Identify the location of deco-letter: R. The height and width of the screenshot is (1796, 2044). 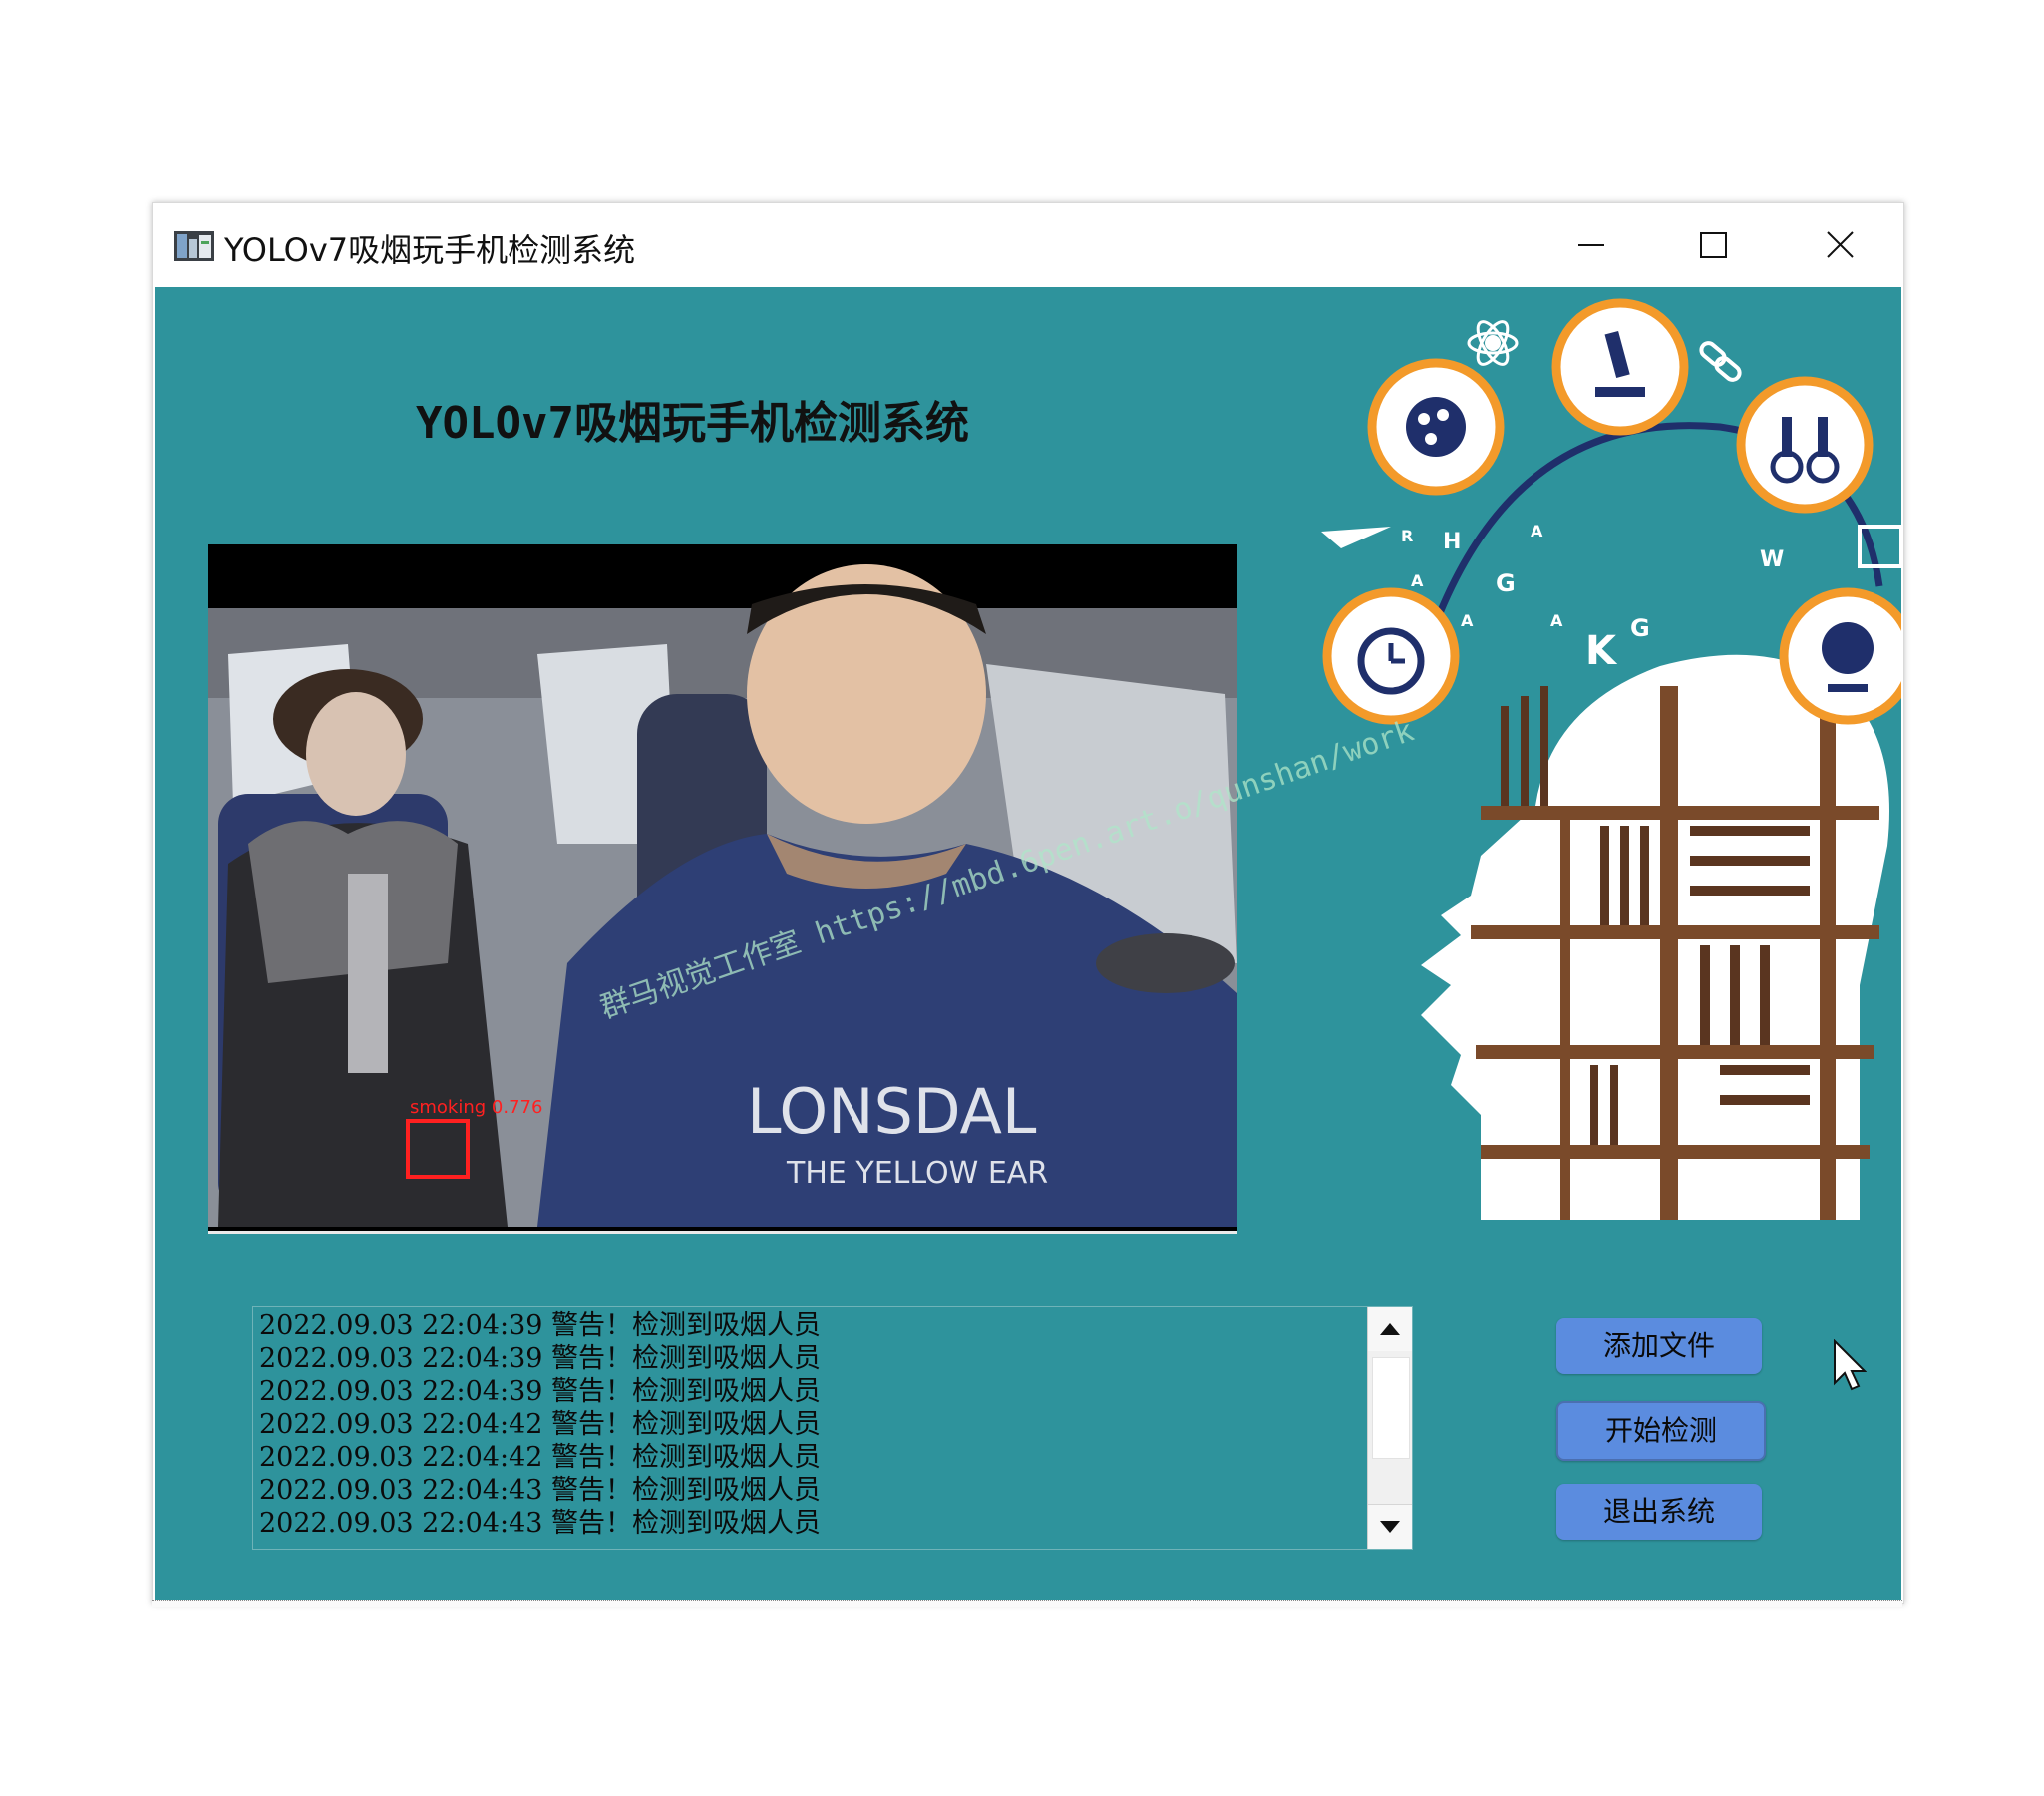
(1407, 536).